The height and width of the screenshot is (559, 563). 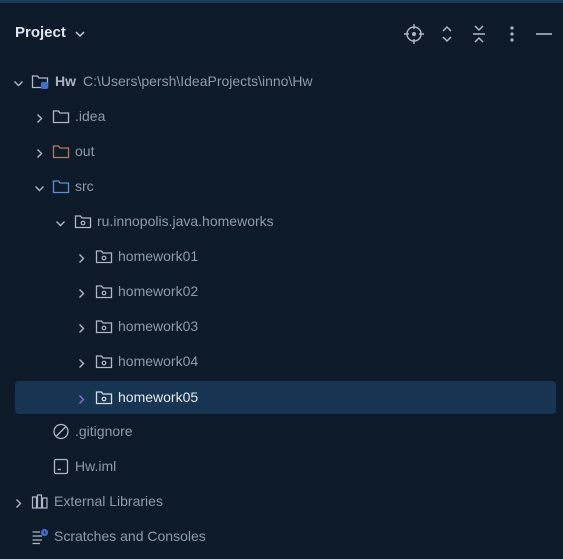 I want to click on out-label: out, so click(x=85, y=151).